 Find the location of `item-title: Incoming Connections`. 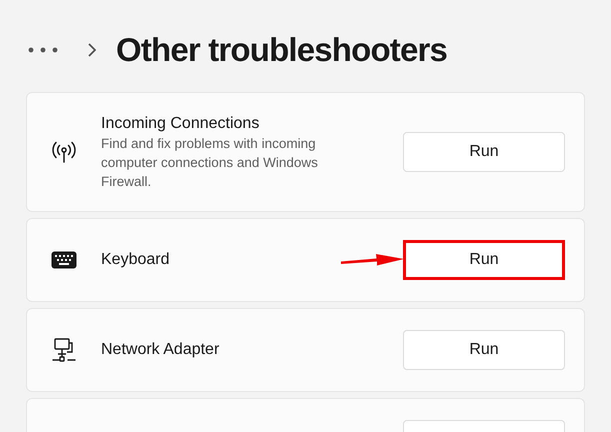

item-title: Incoming Connections is located at coordinates (180, 124).